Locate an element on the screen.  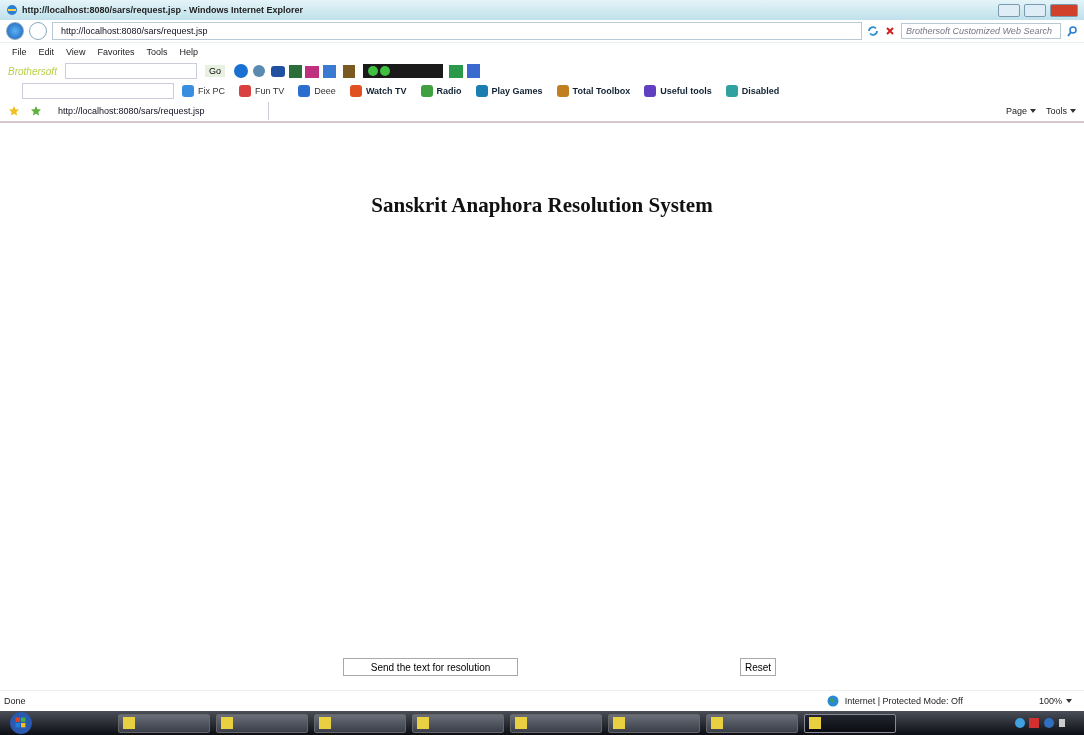
zone-text: Internet | Protected Mode: Off is located at coordinates (903, 701).